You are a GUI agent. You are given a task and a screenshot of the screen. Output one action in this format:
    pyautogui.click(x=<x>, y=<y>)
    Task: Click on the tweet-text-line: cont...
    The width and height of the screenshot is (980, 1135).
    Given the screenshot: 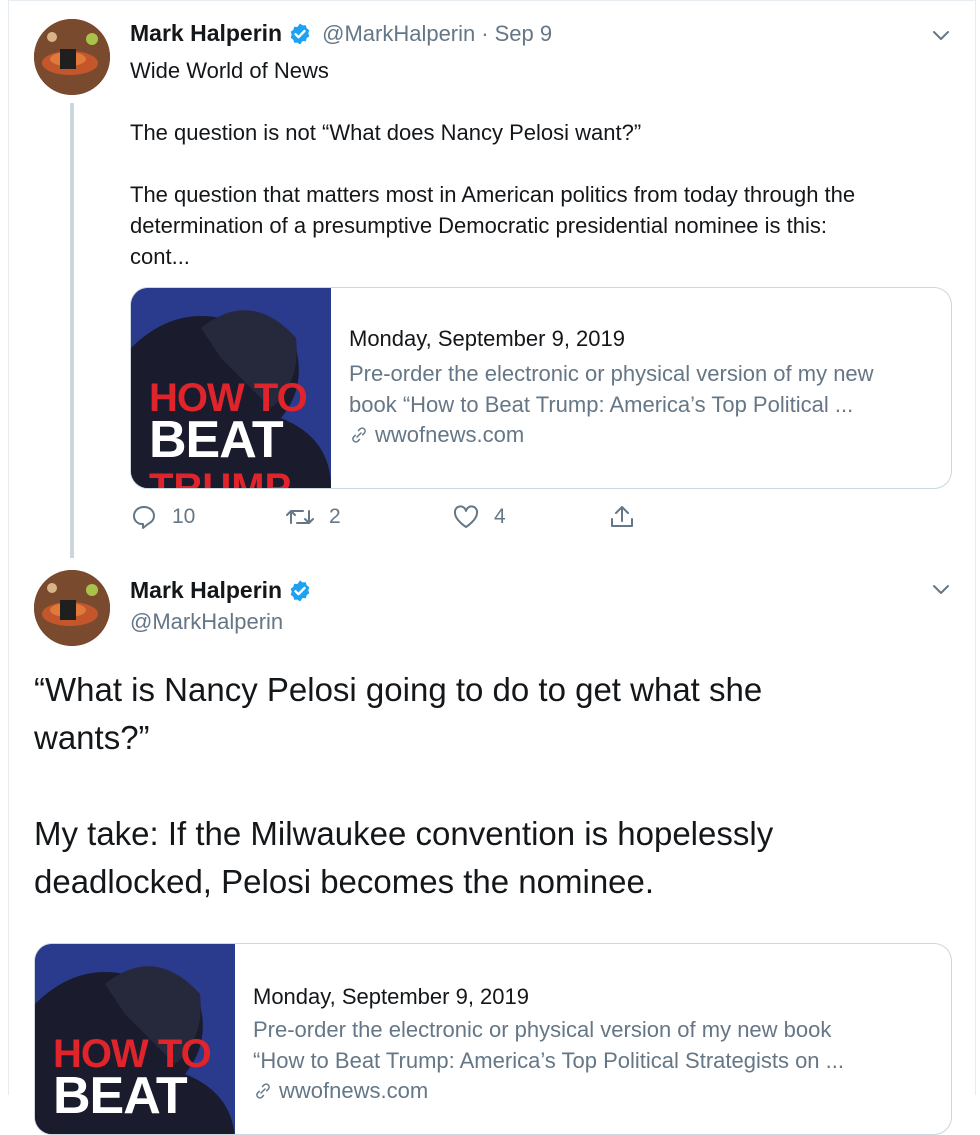 What is the action you would take?
    pyautogui.click(x=160, y=256)
    